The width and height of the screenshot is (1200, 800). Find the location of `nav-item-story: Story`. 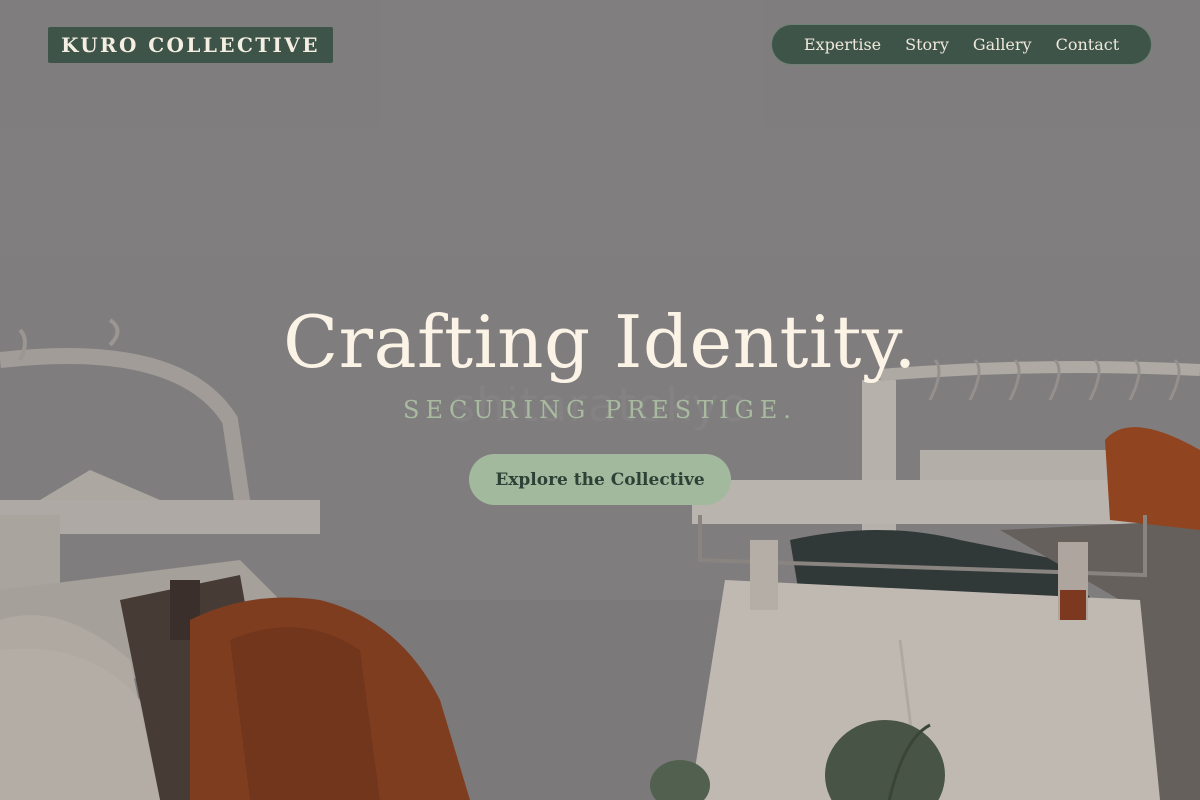

nav-item-story: Story is located at coordinates (927, 44).